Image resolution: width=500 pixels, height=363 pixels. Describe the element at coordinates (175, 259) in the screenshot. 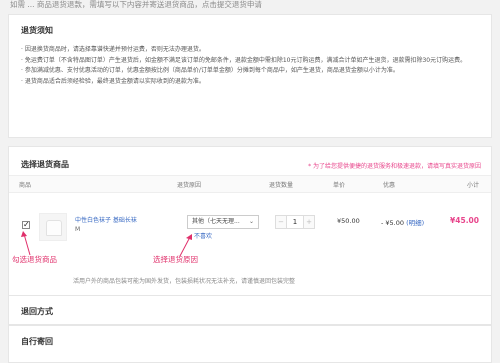

I see `annotation-select-reason: 选择退货原因` at that location.